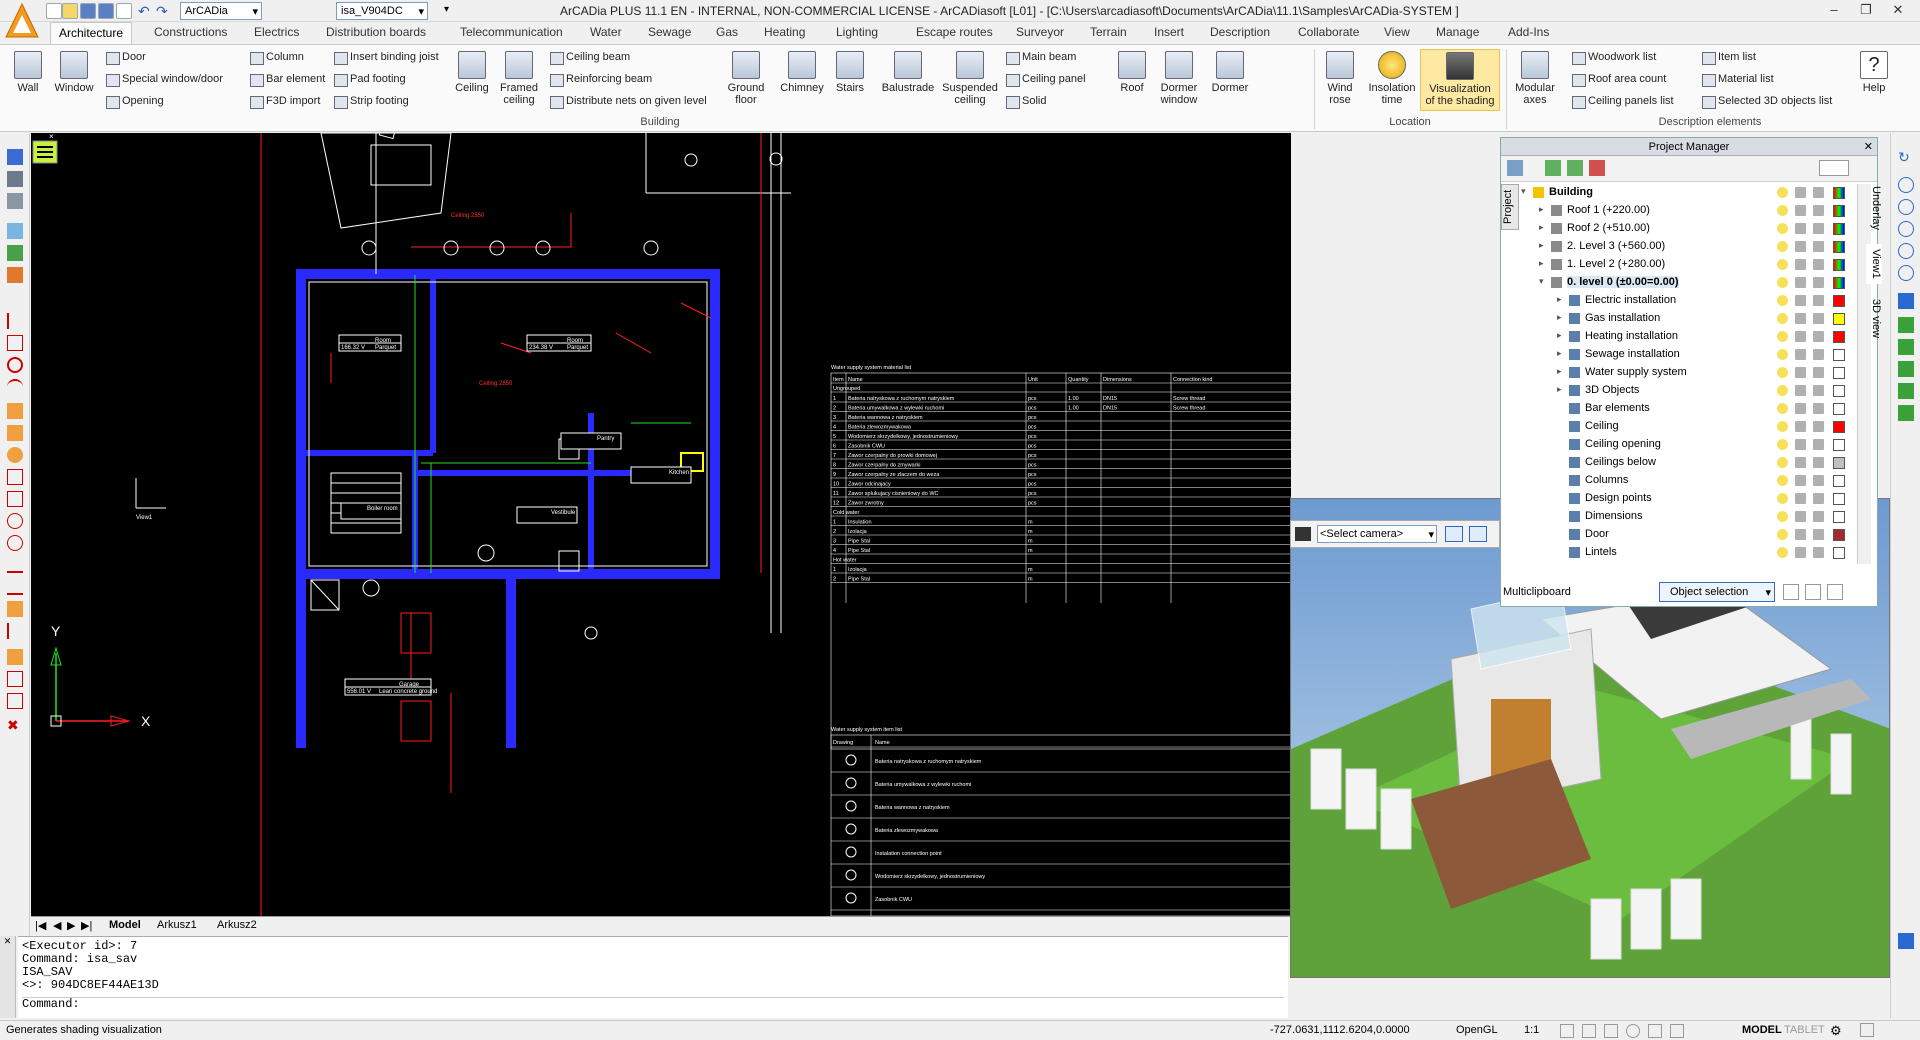 This screenshot has width=1920, height=1040. What do you see at coordinates (163, 80) in the screenshot?
I see `special-window-door-button: Special window/door` at bounding box center [163, 80].